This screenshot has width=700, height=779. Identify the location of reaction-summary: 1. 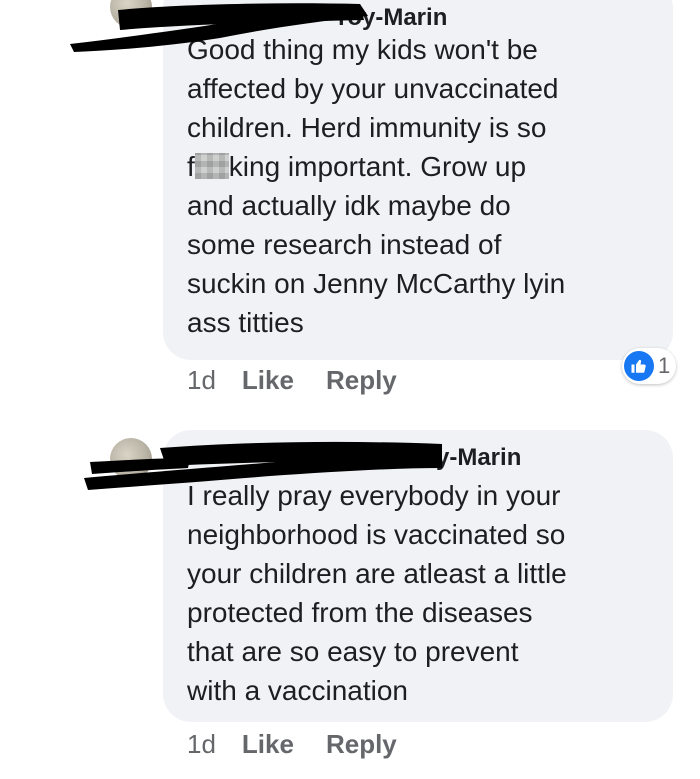
(649, 366).